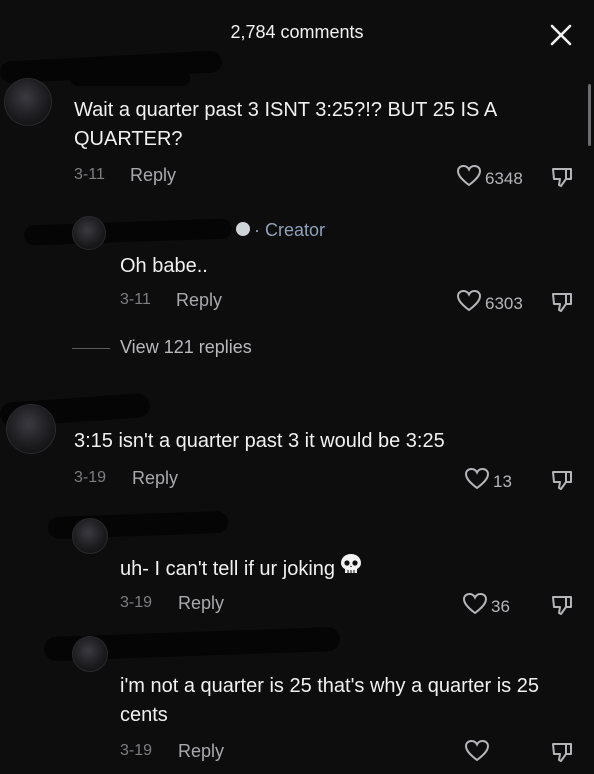 This screenshot has width=594, height=774. Describe the element at coordinates (500, 606) in the screenshot. I see `like-count: 36` at that location.